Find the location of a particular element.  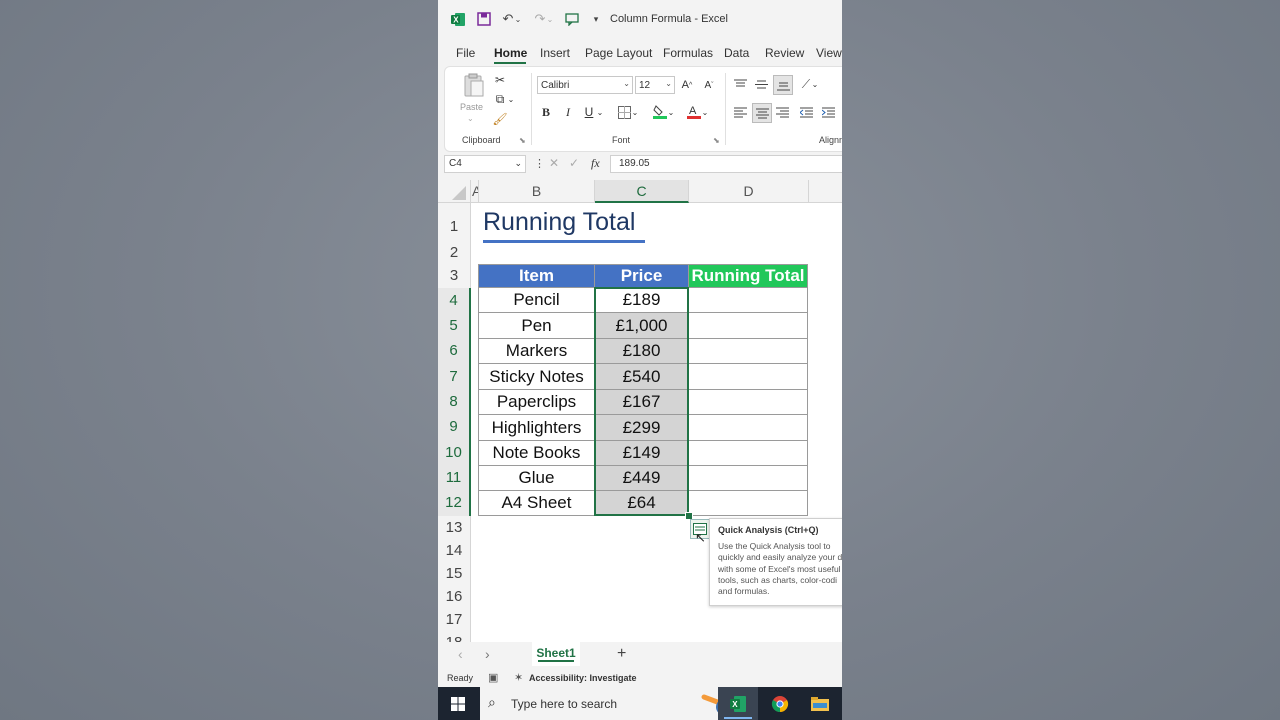

scroll-left-icon: ‹ is located at coordinates (460, 654).